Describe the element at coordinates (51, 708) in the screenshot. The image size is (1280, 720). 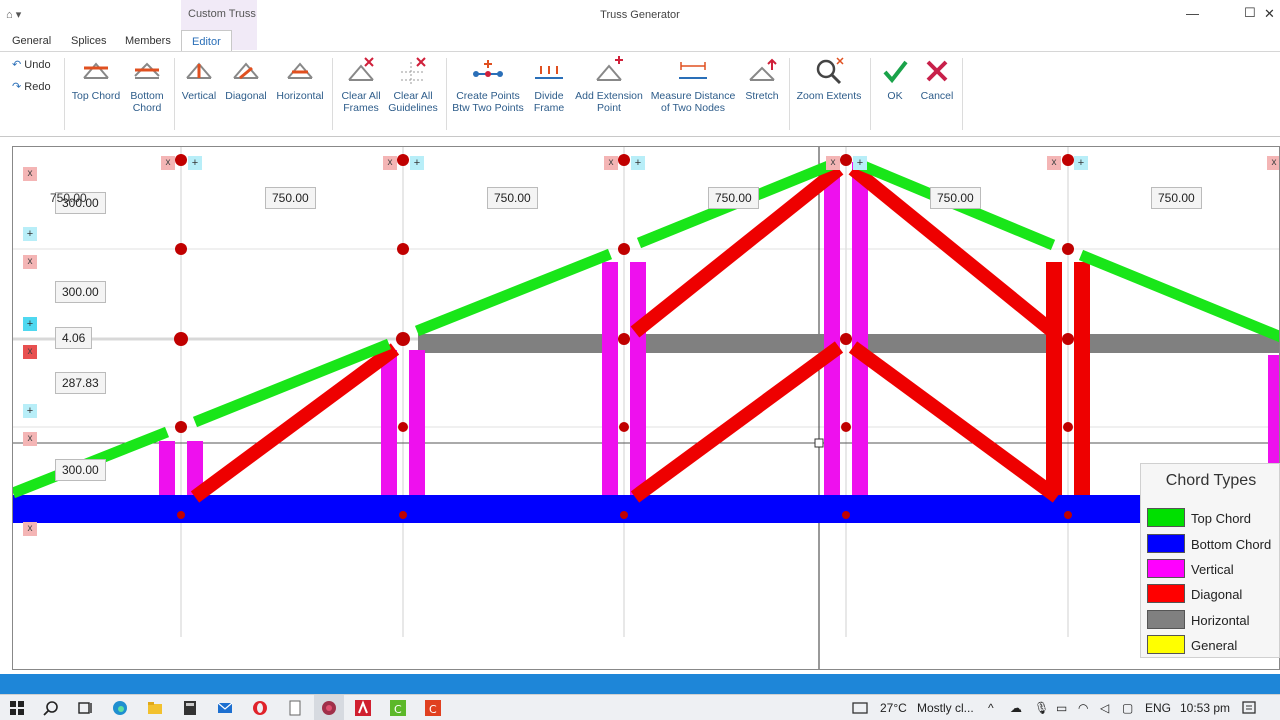
I see `search-icon` at that location.